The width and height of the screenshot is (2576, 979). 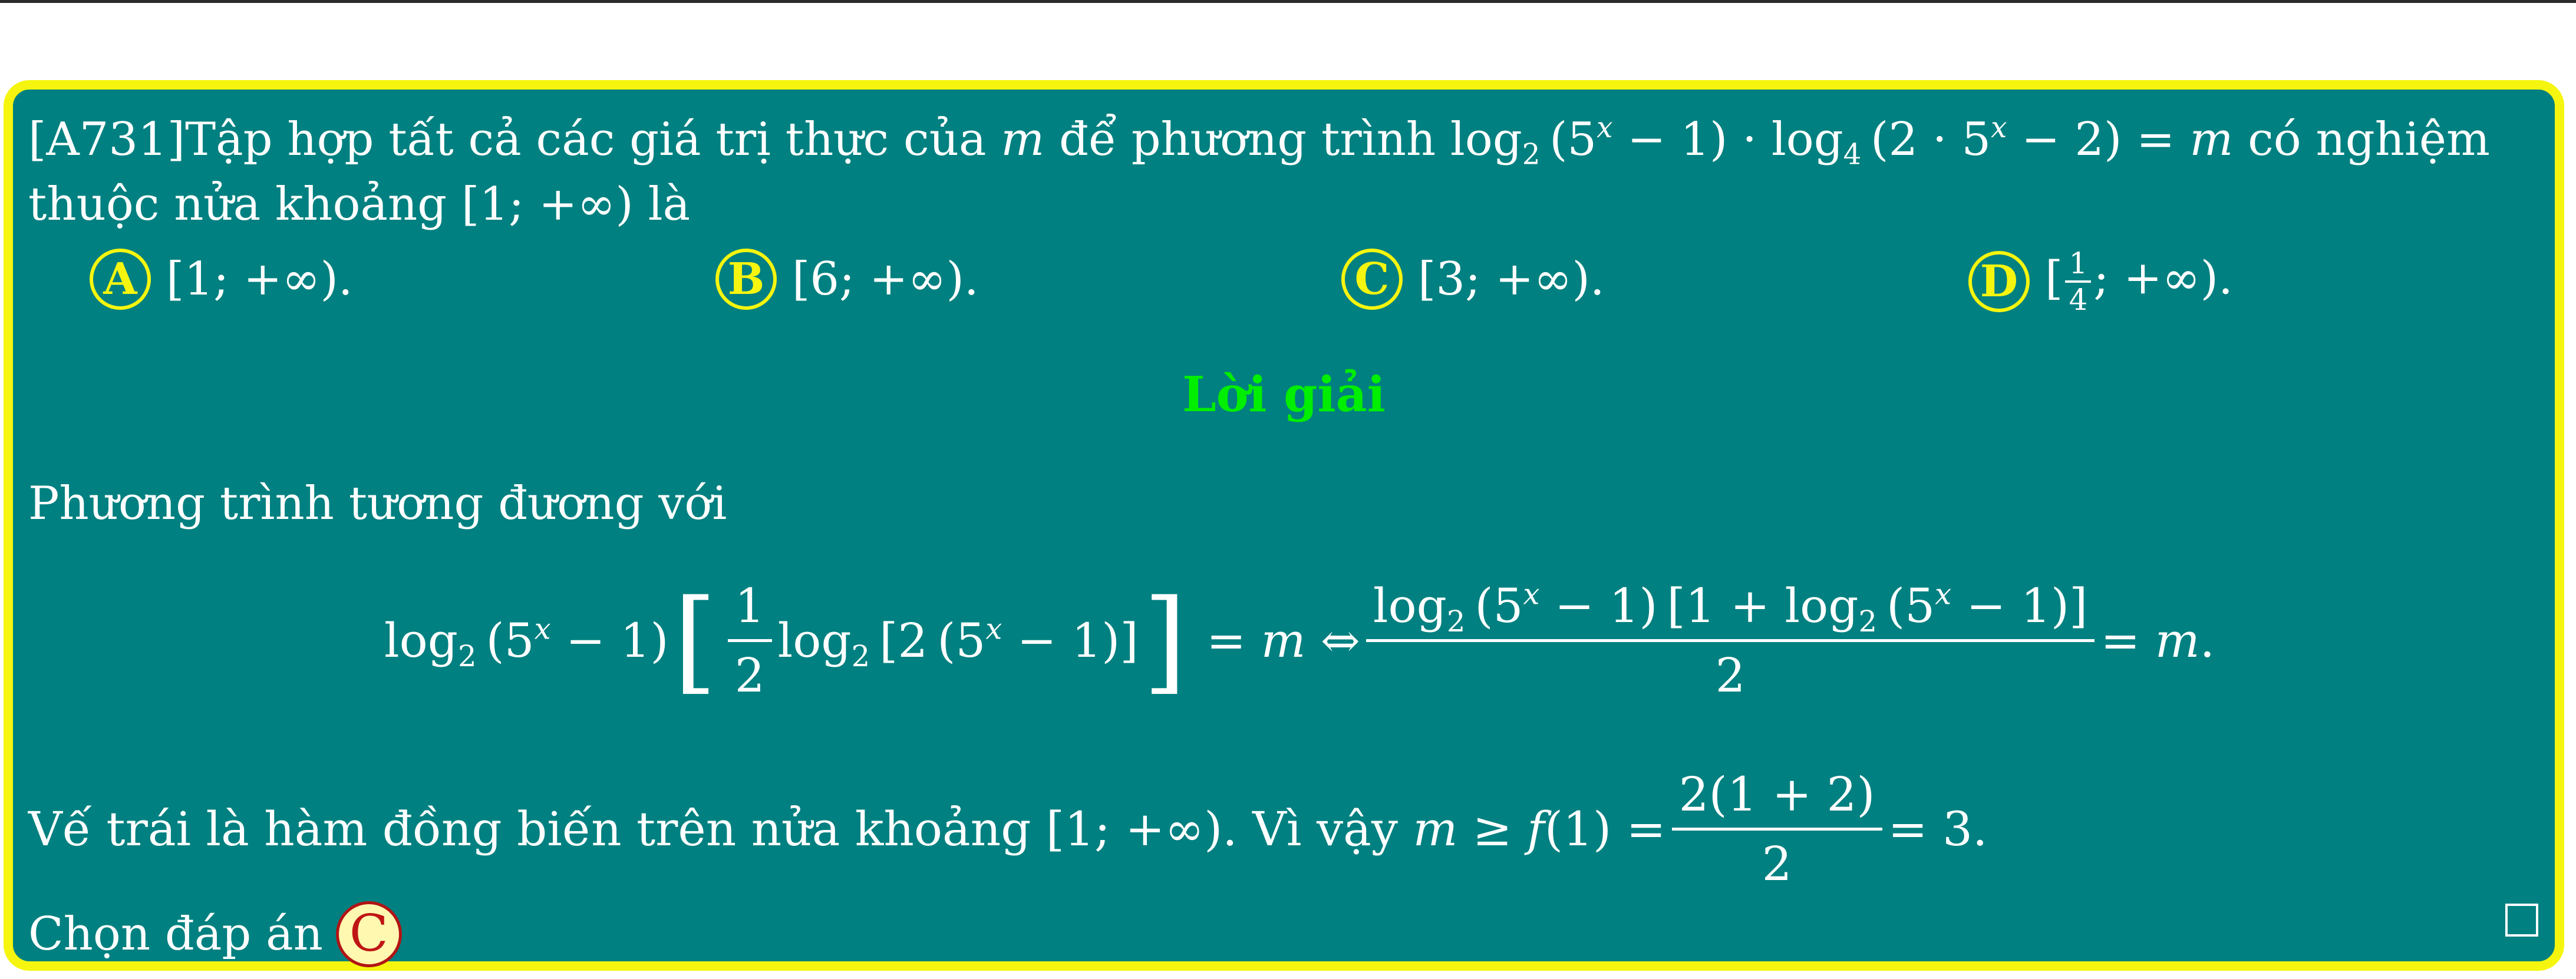 What do you see at coordinates (1776, 829) in the screenshot?
I see `conclusion-fraction: 2(1 + 2) 2` at bounding box center [1776, 829].